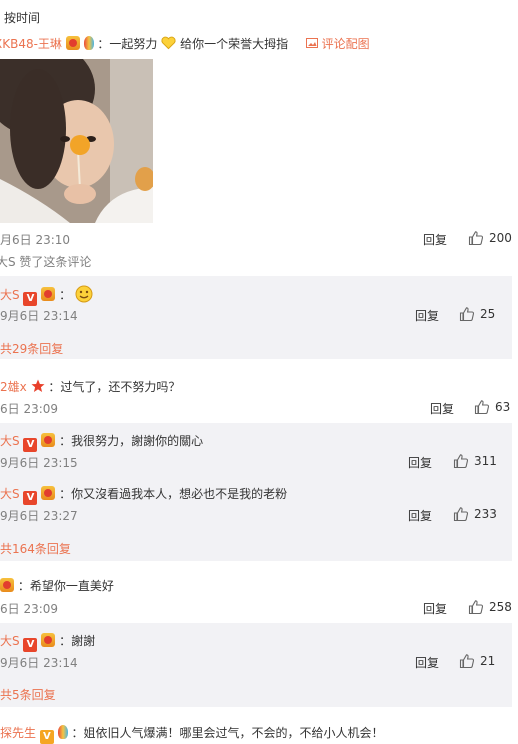  Describe the element at coordinates (10, 641) in the screenshot. I see `reply-3-1-author: 大S` at that location.